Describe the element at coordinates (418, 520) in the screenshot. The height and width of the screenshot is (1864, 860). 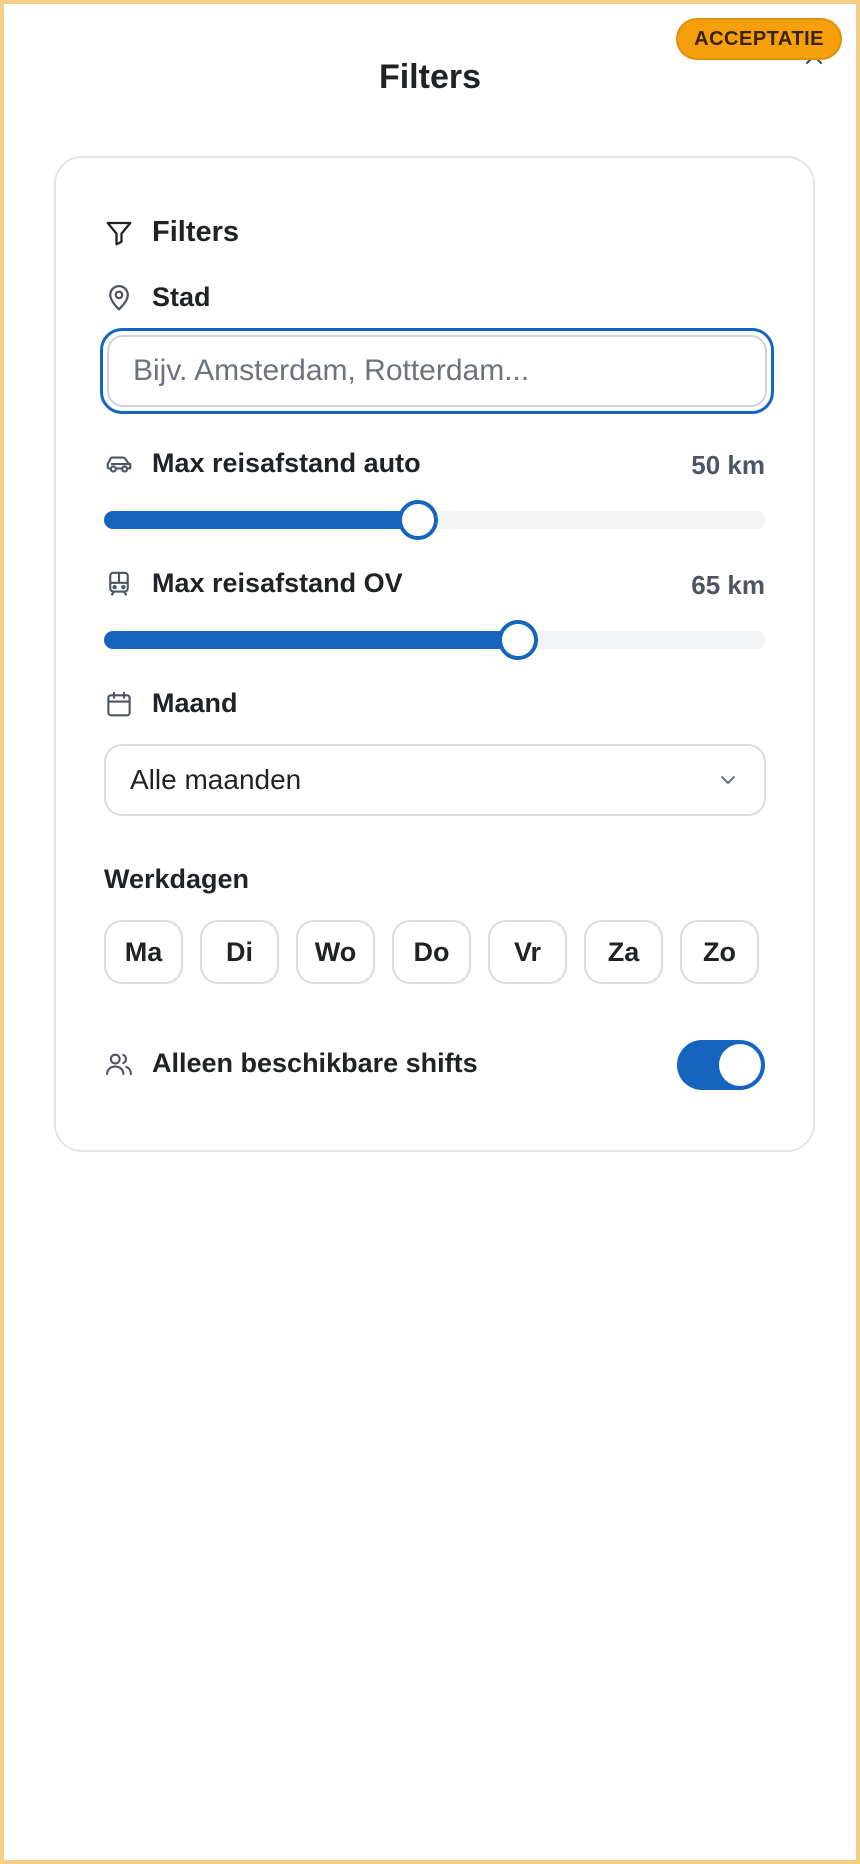
I see `car-distance-slider-thumb` at that location.